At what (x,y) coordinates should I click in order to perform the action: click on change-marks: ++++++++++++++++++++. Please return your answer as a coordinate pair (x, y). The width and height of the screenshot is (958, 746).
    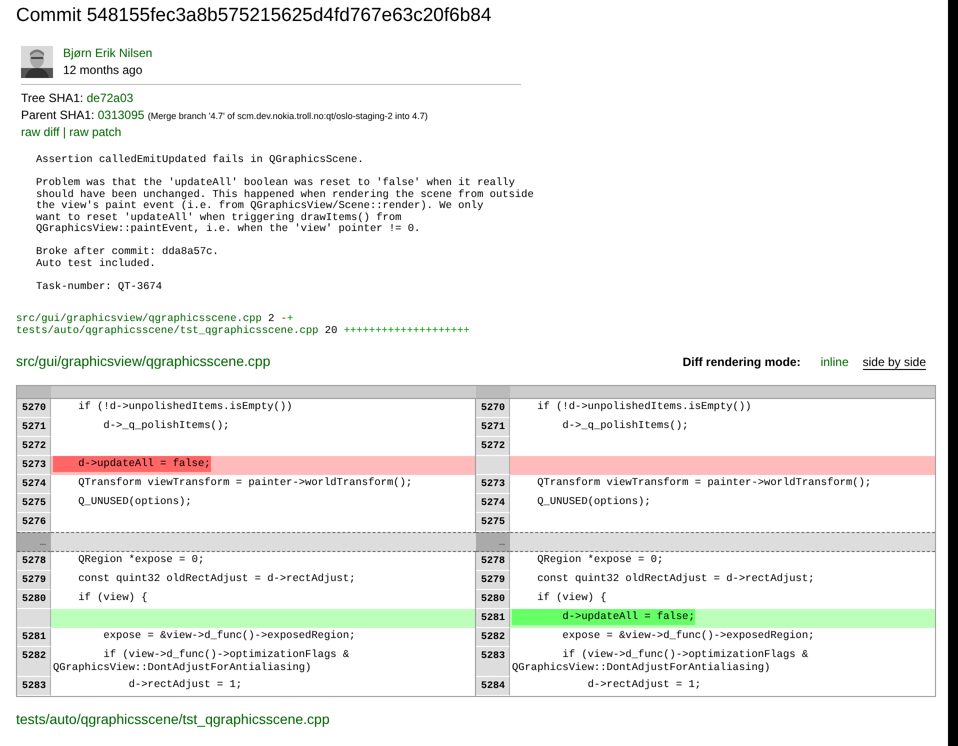
    Looking at the image, I should click on (407, 331).